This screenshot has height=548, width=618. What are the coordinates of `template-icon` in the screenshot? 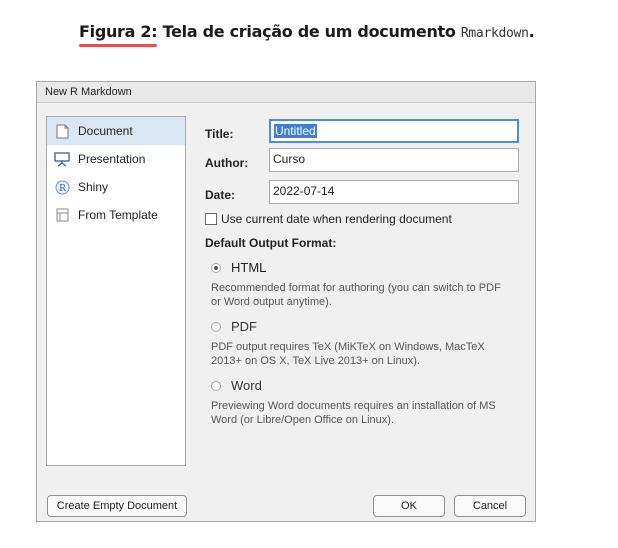 It's located at (62, 215).